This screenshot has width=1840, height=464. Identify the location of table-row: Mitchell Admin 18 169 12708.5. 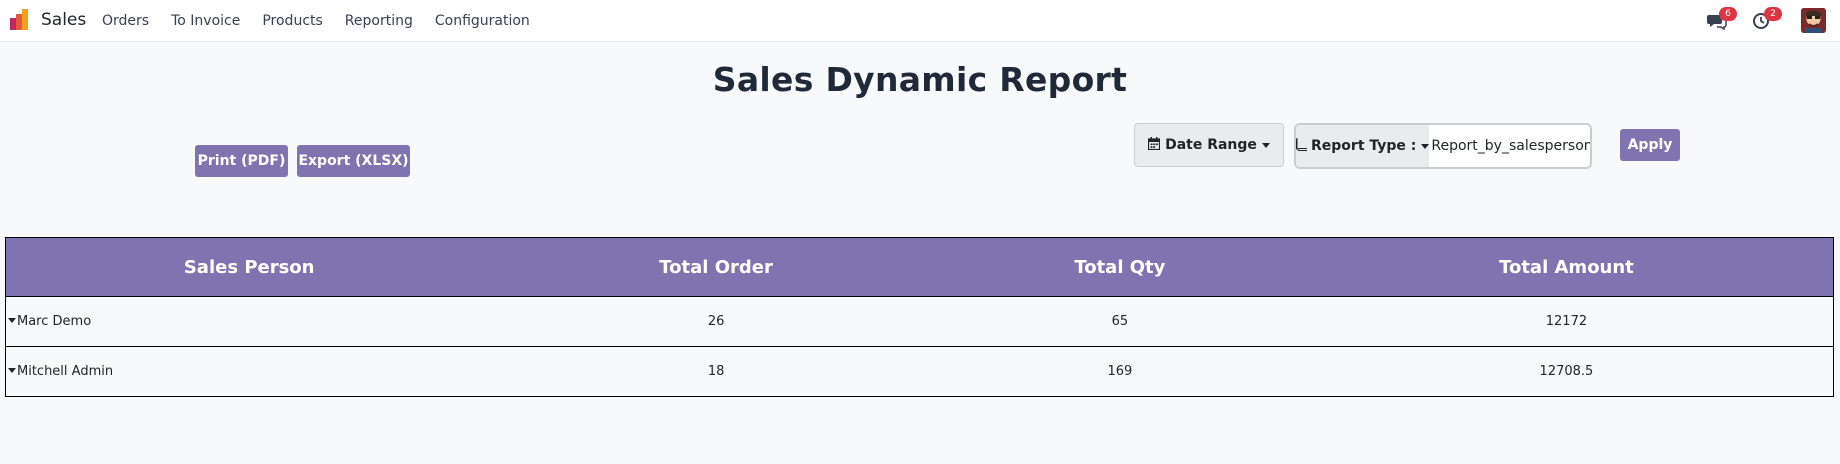
(919, 371).